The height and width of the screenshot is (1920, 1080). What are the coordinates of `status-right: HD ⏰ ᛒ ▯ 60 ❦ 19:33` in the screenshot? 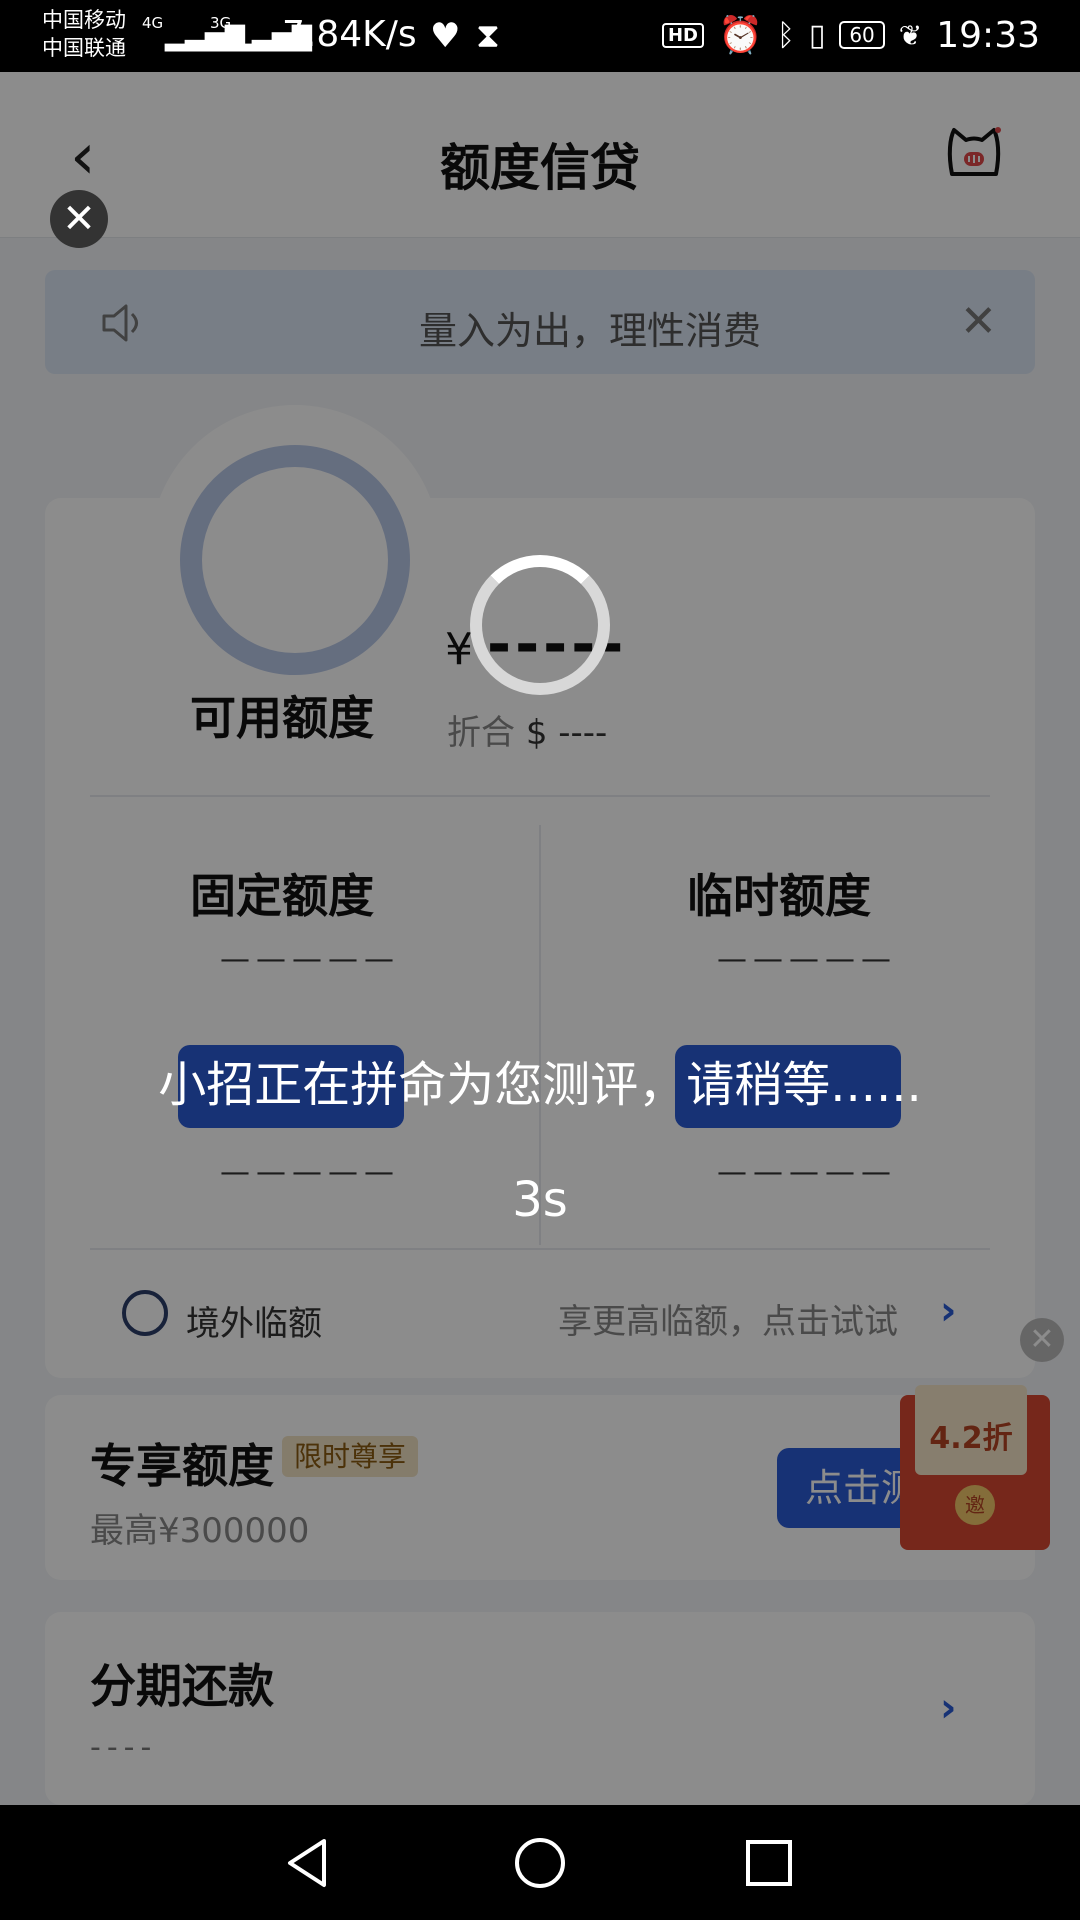 It's located at (850, 35).